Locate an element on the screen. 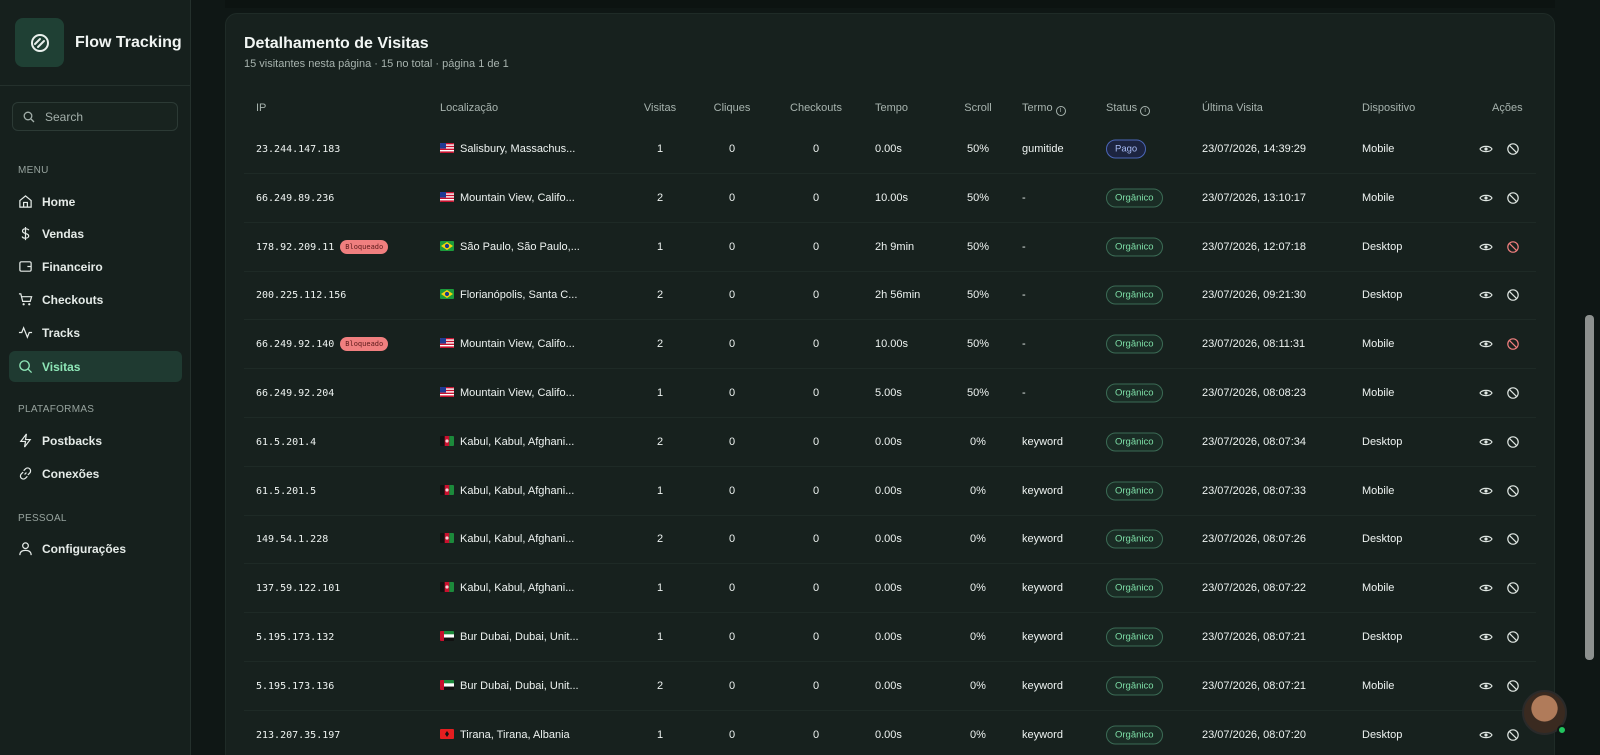  ip-cell: 200.225.112.156 is located at coordinates (301, 295).